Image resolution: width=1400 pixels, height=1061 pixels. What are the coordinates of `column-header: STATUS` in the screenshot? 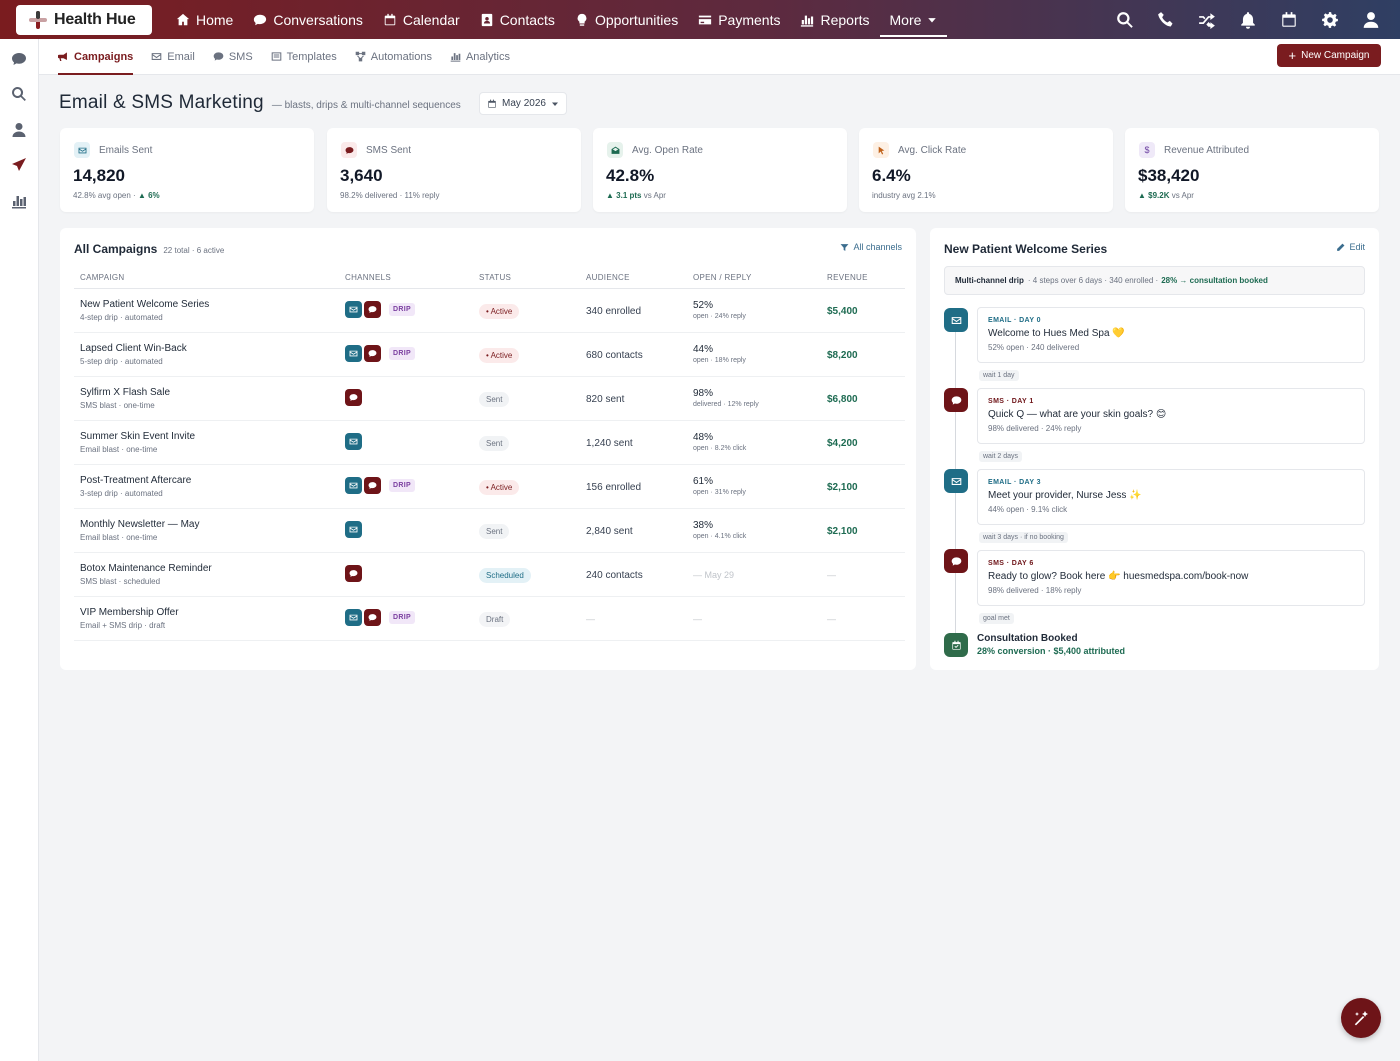 It's located at (526, 278).